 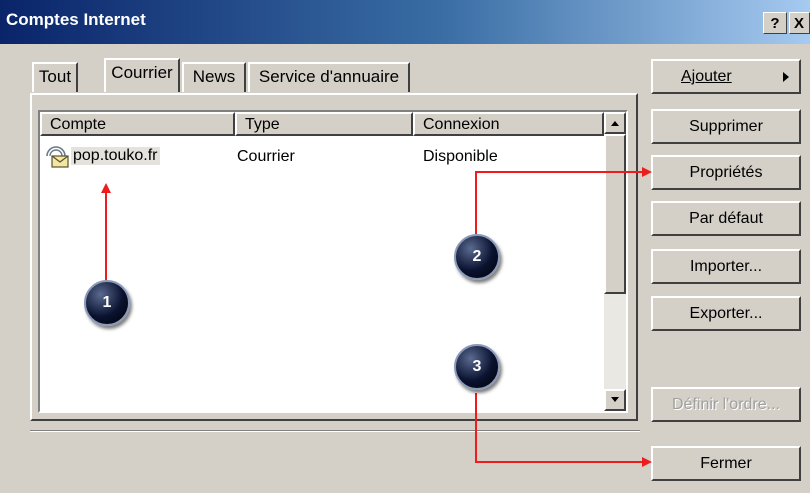 What do you see at coordinates (706, 76) in the screenshot?
I see `add-button-label: Ajouter` at bounding box center [706, 76].